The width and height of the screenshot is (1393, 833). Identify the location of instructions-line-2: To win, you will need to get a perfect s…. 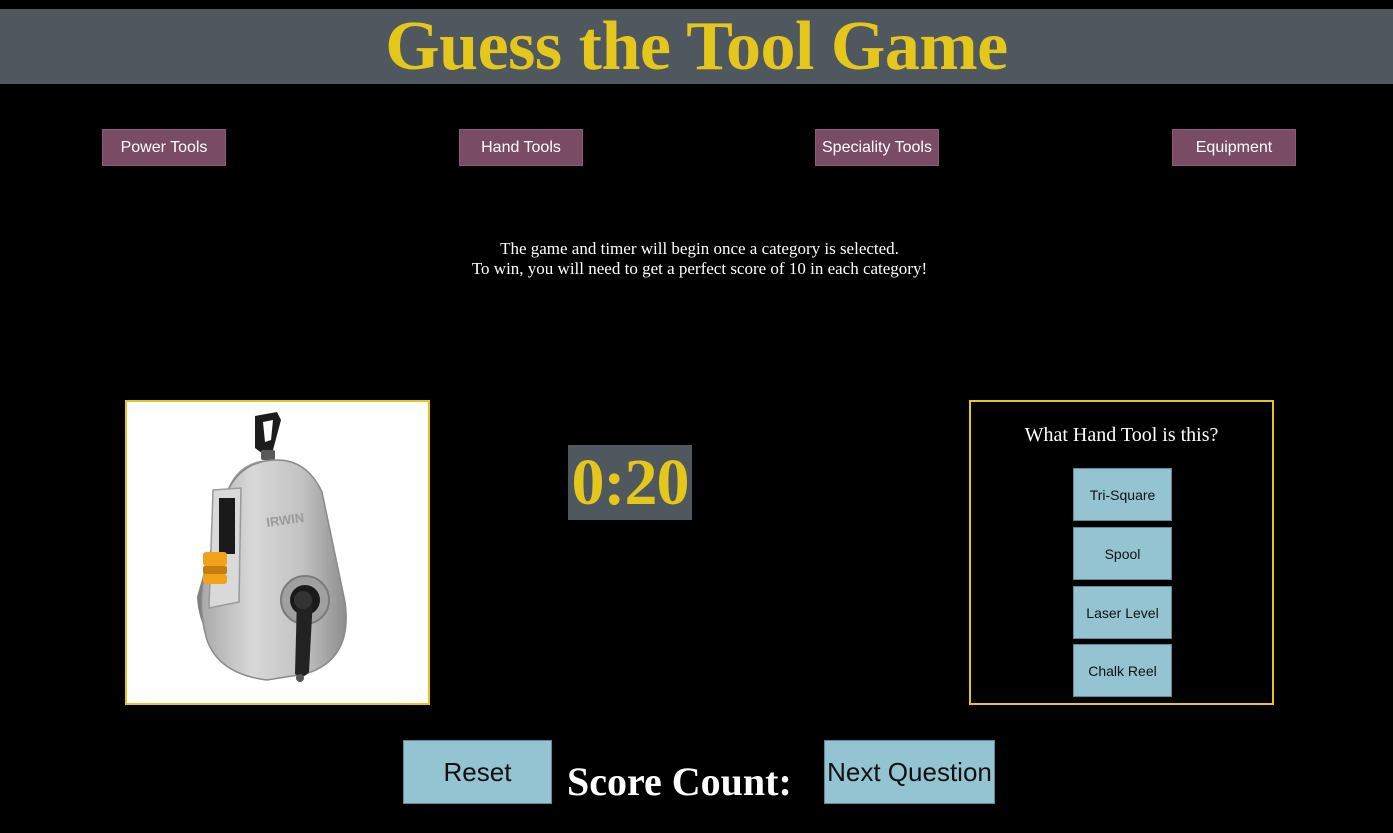
(699, 268).